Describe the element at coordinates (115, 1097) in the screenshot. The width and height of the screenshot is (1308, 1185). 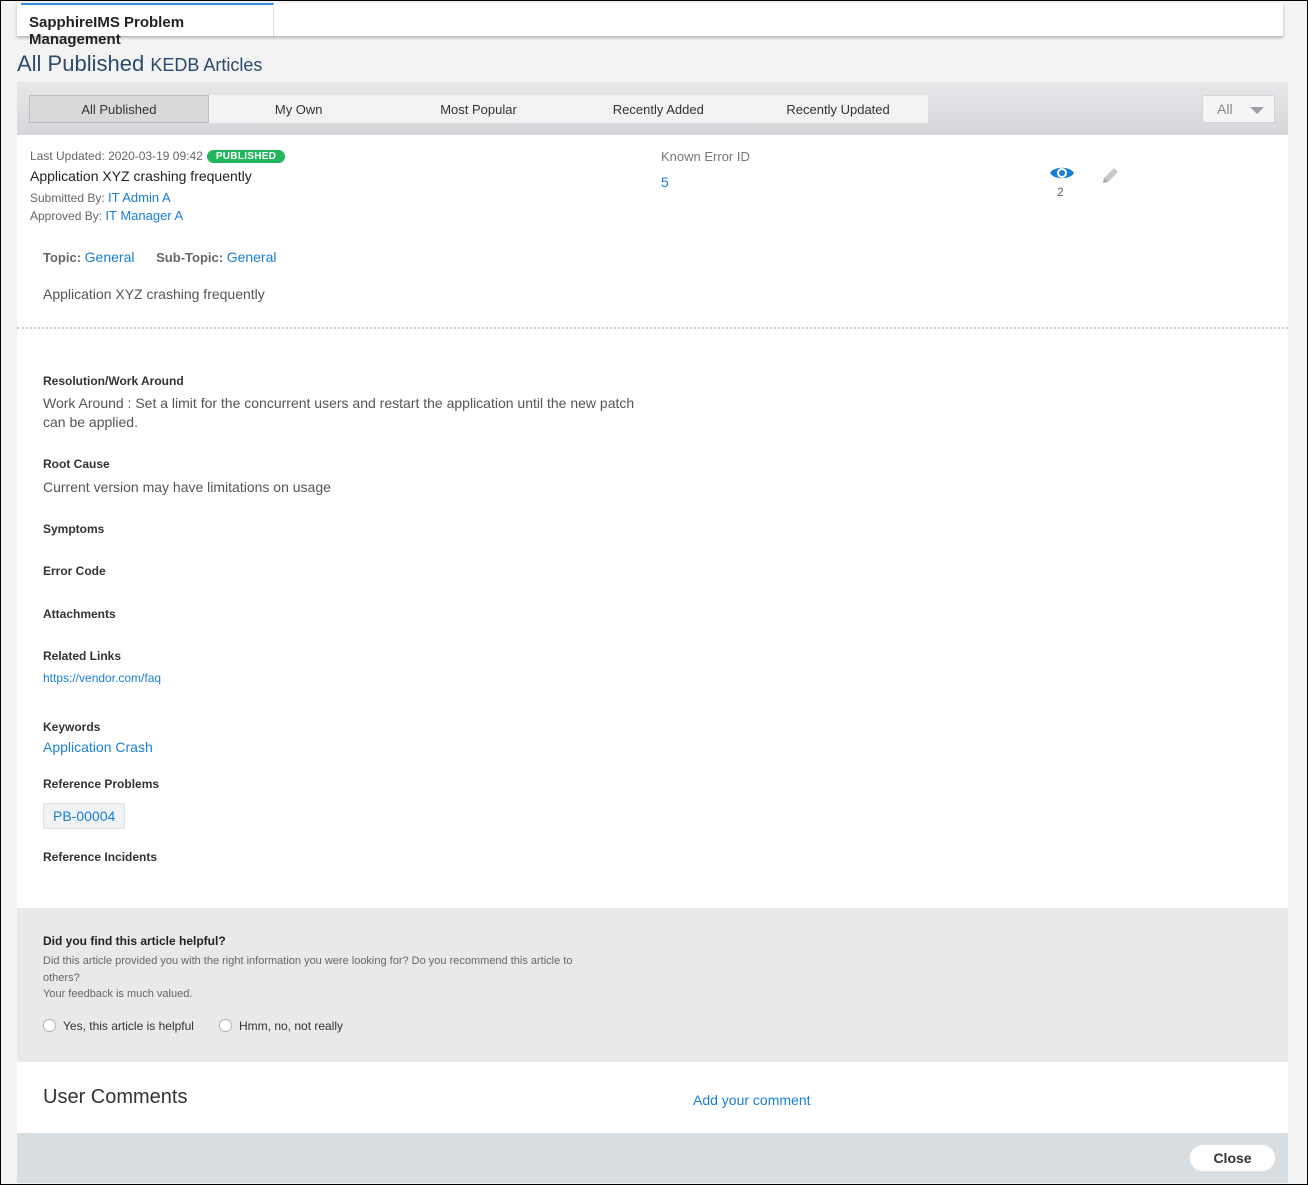
I see `comments-title: User Comments` at that location.